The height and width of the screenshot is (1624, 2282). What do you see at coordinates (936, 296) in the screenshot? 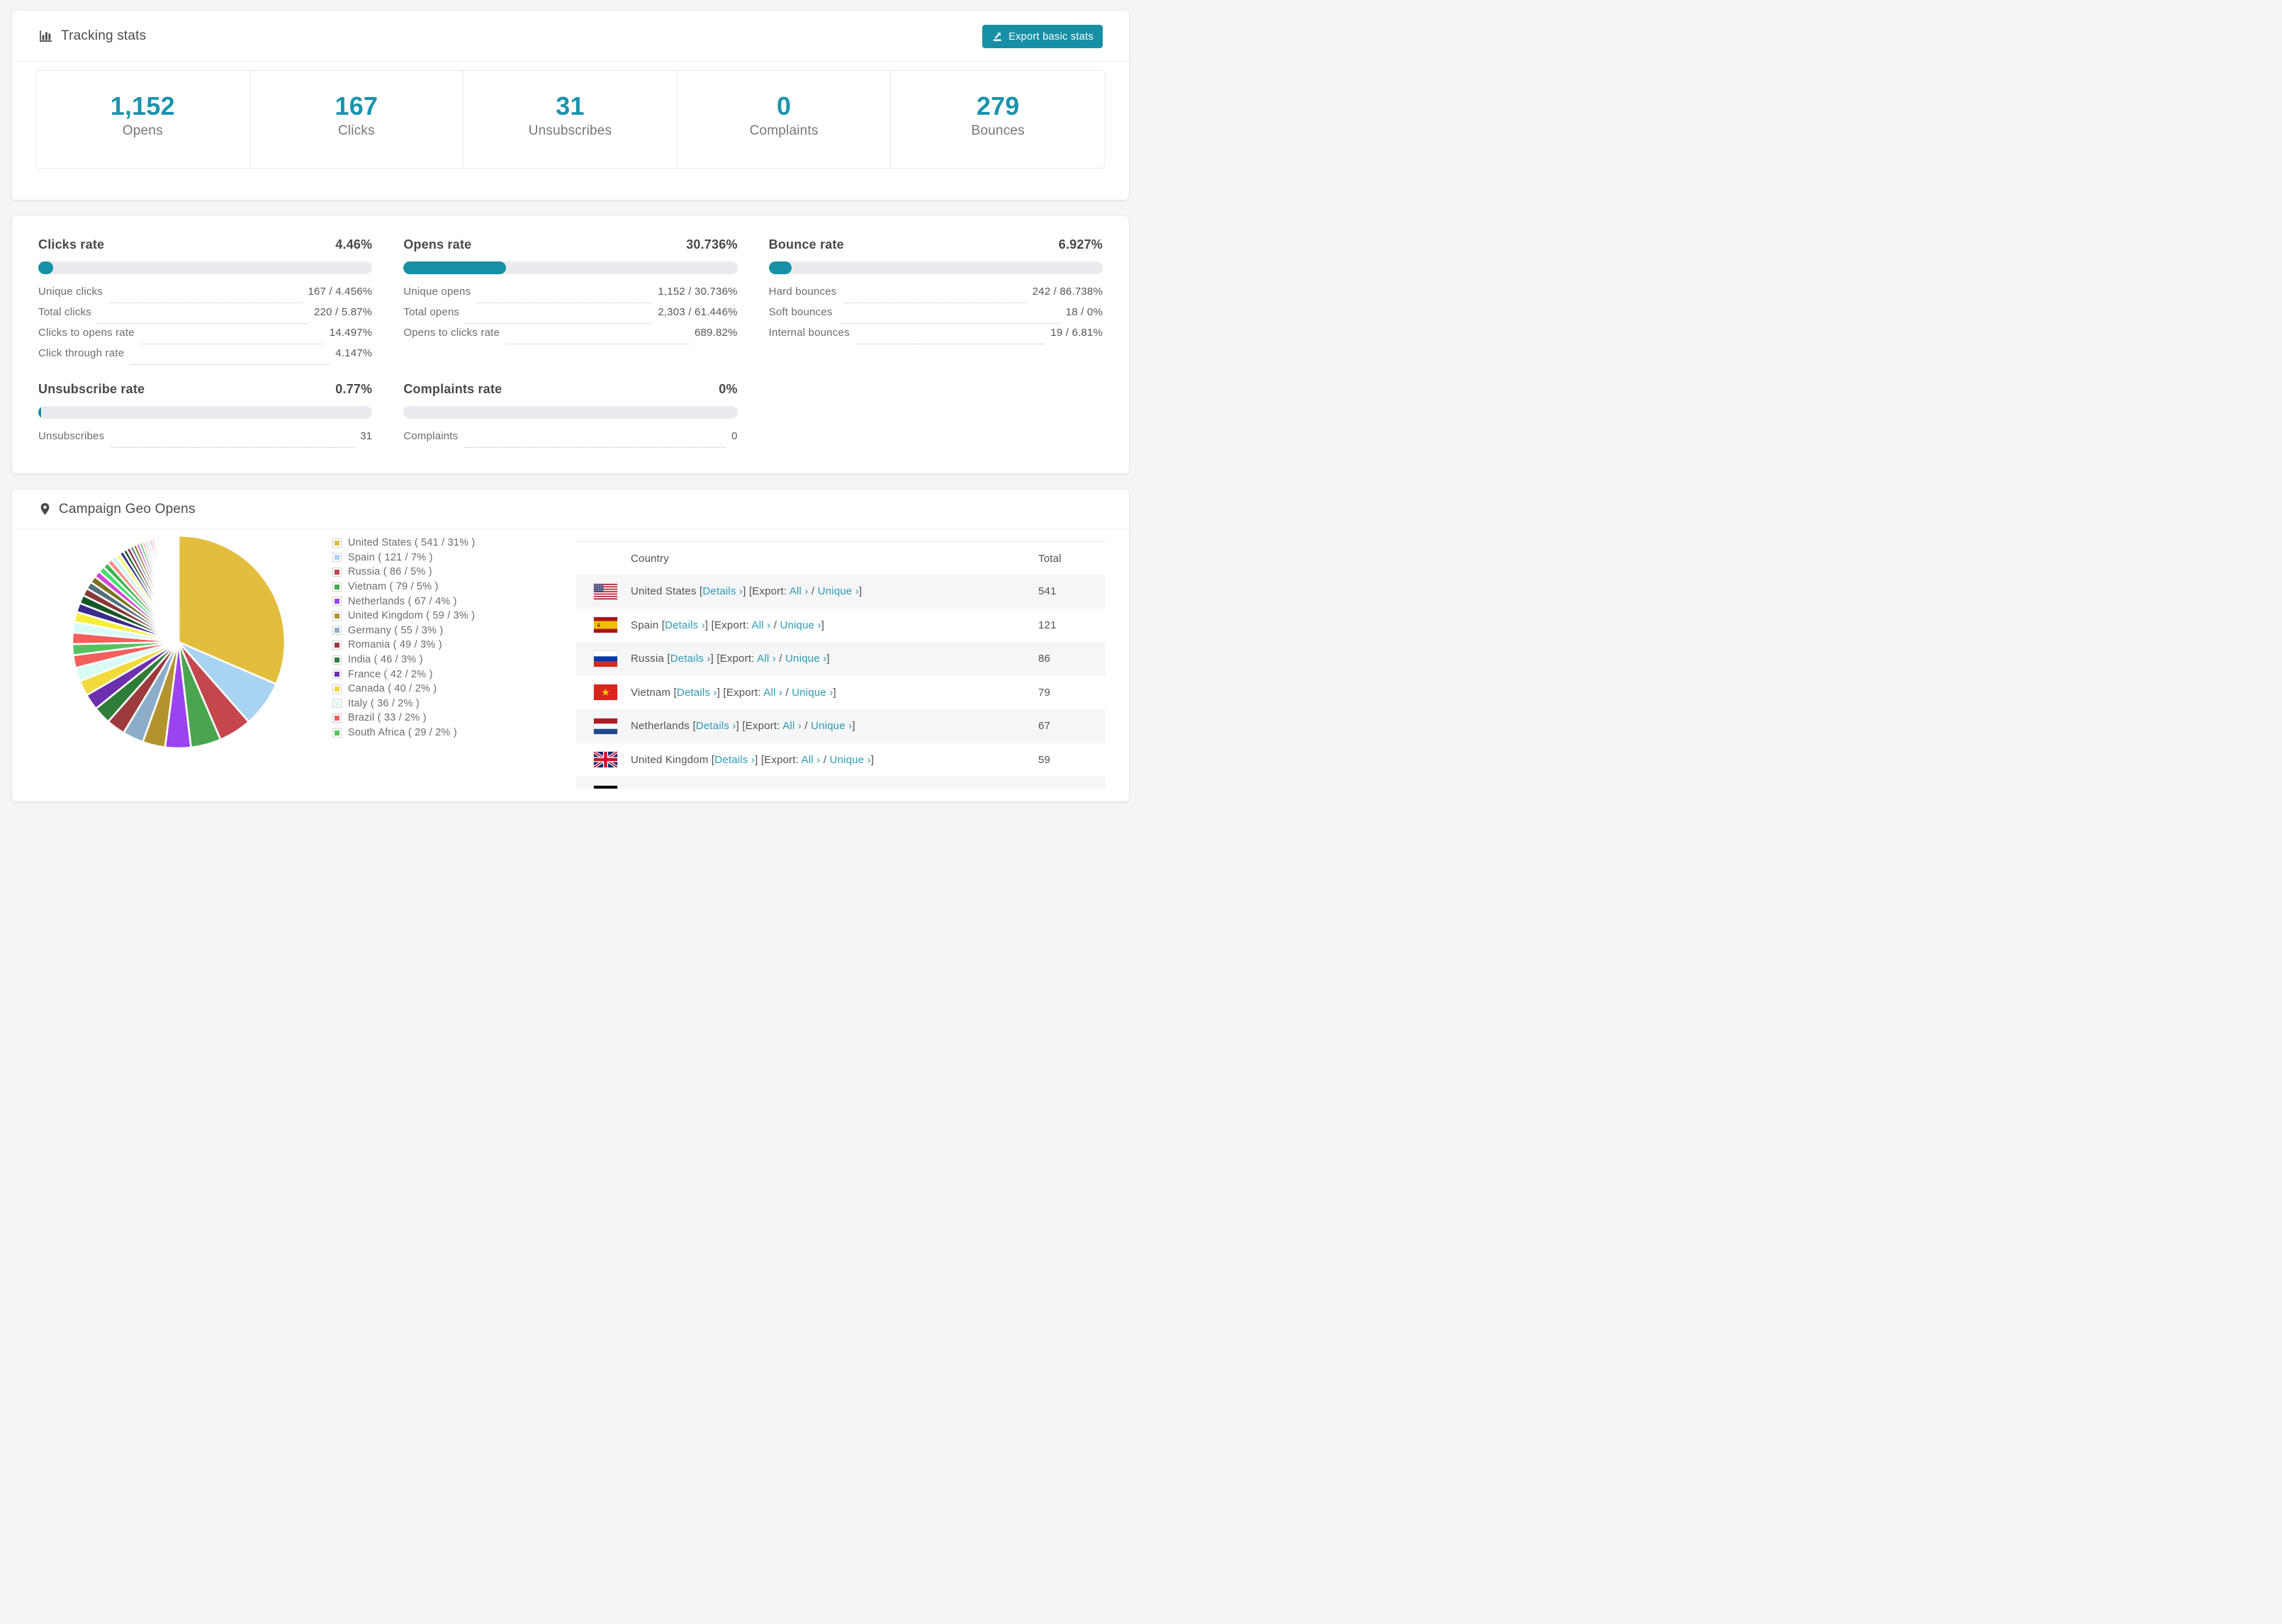
I see `rate-detail-row: Hard bounces 242 / 86.738%` at bounding box center [936, 296].